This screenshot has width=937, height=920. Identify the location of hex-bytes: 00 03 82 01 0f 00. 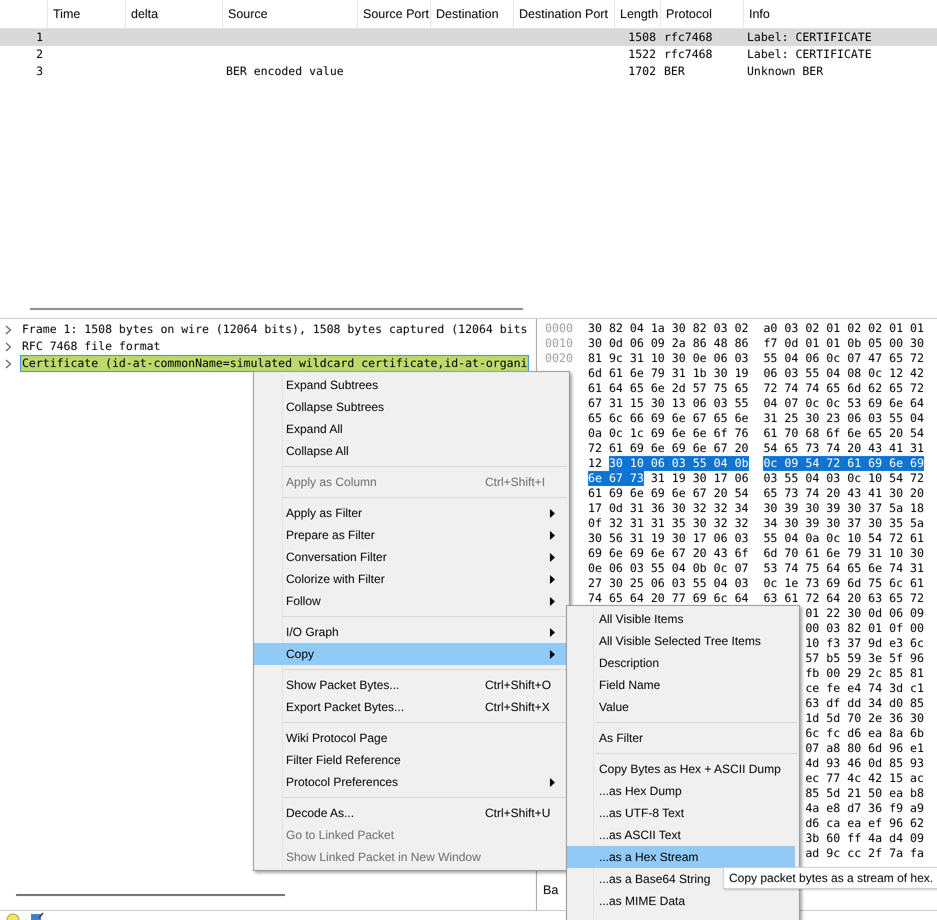
(864, 628).